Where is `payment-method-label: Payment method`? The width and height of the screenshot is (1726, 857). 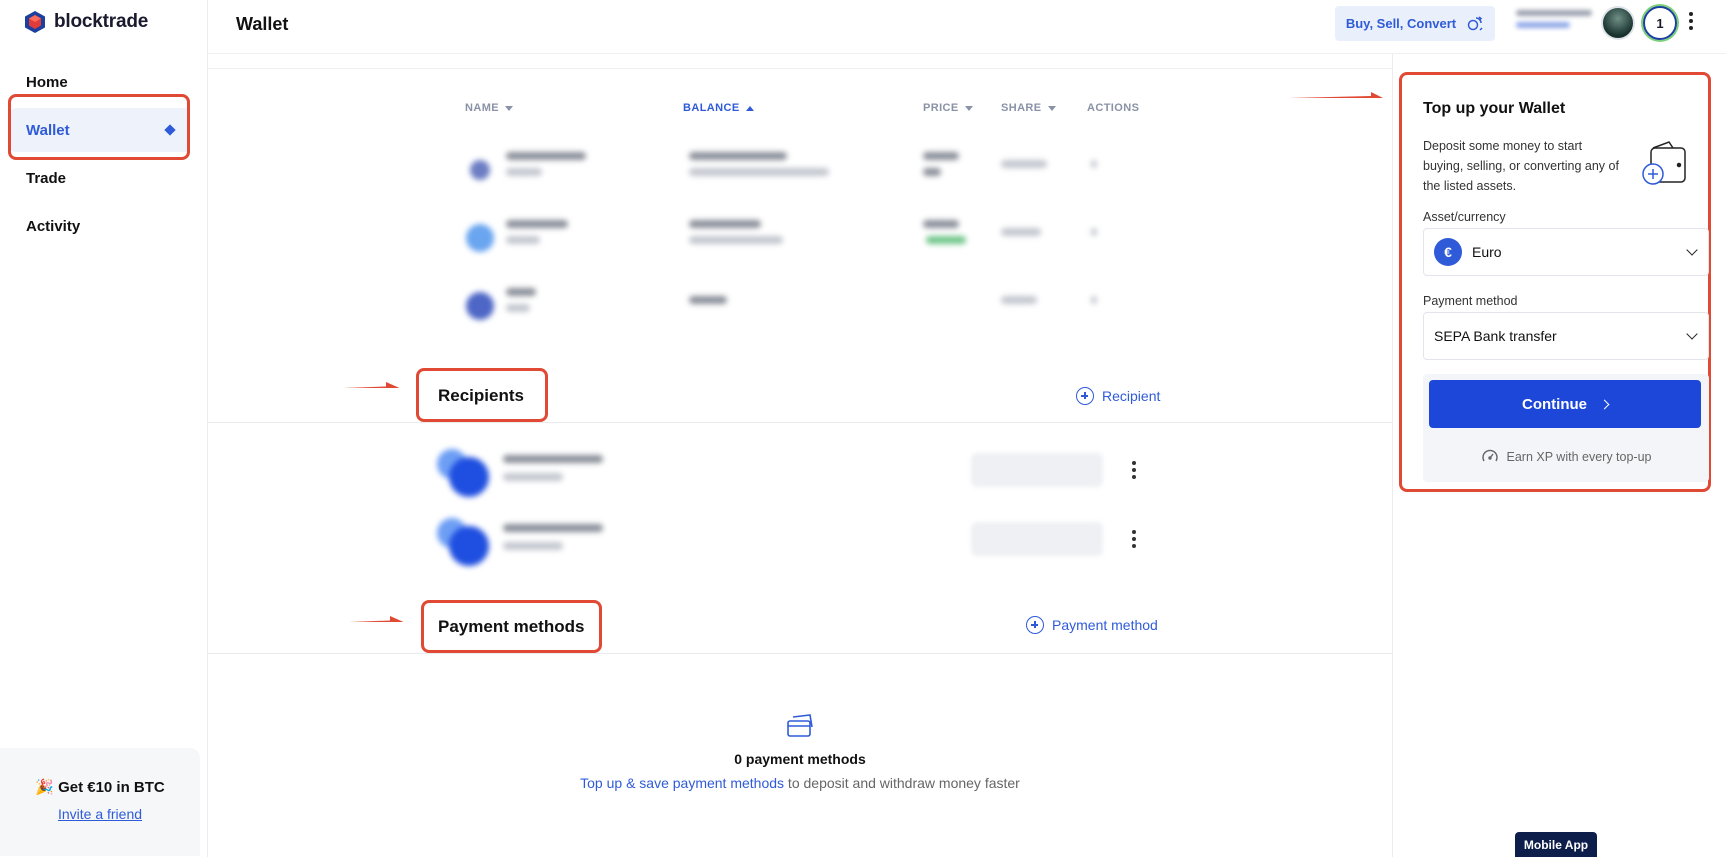 payment-method-label: Payment method is located at coordinates (1470, 301).